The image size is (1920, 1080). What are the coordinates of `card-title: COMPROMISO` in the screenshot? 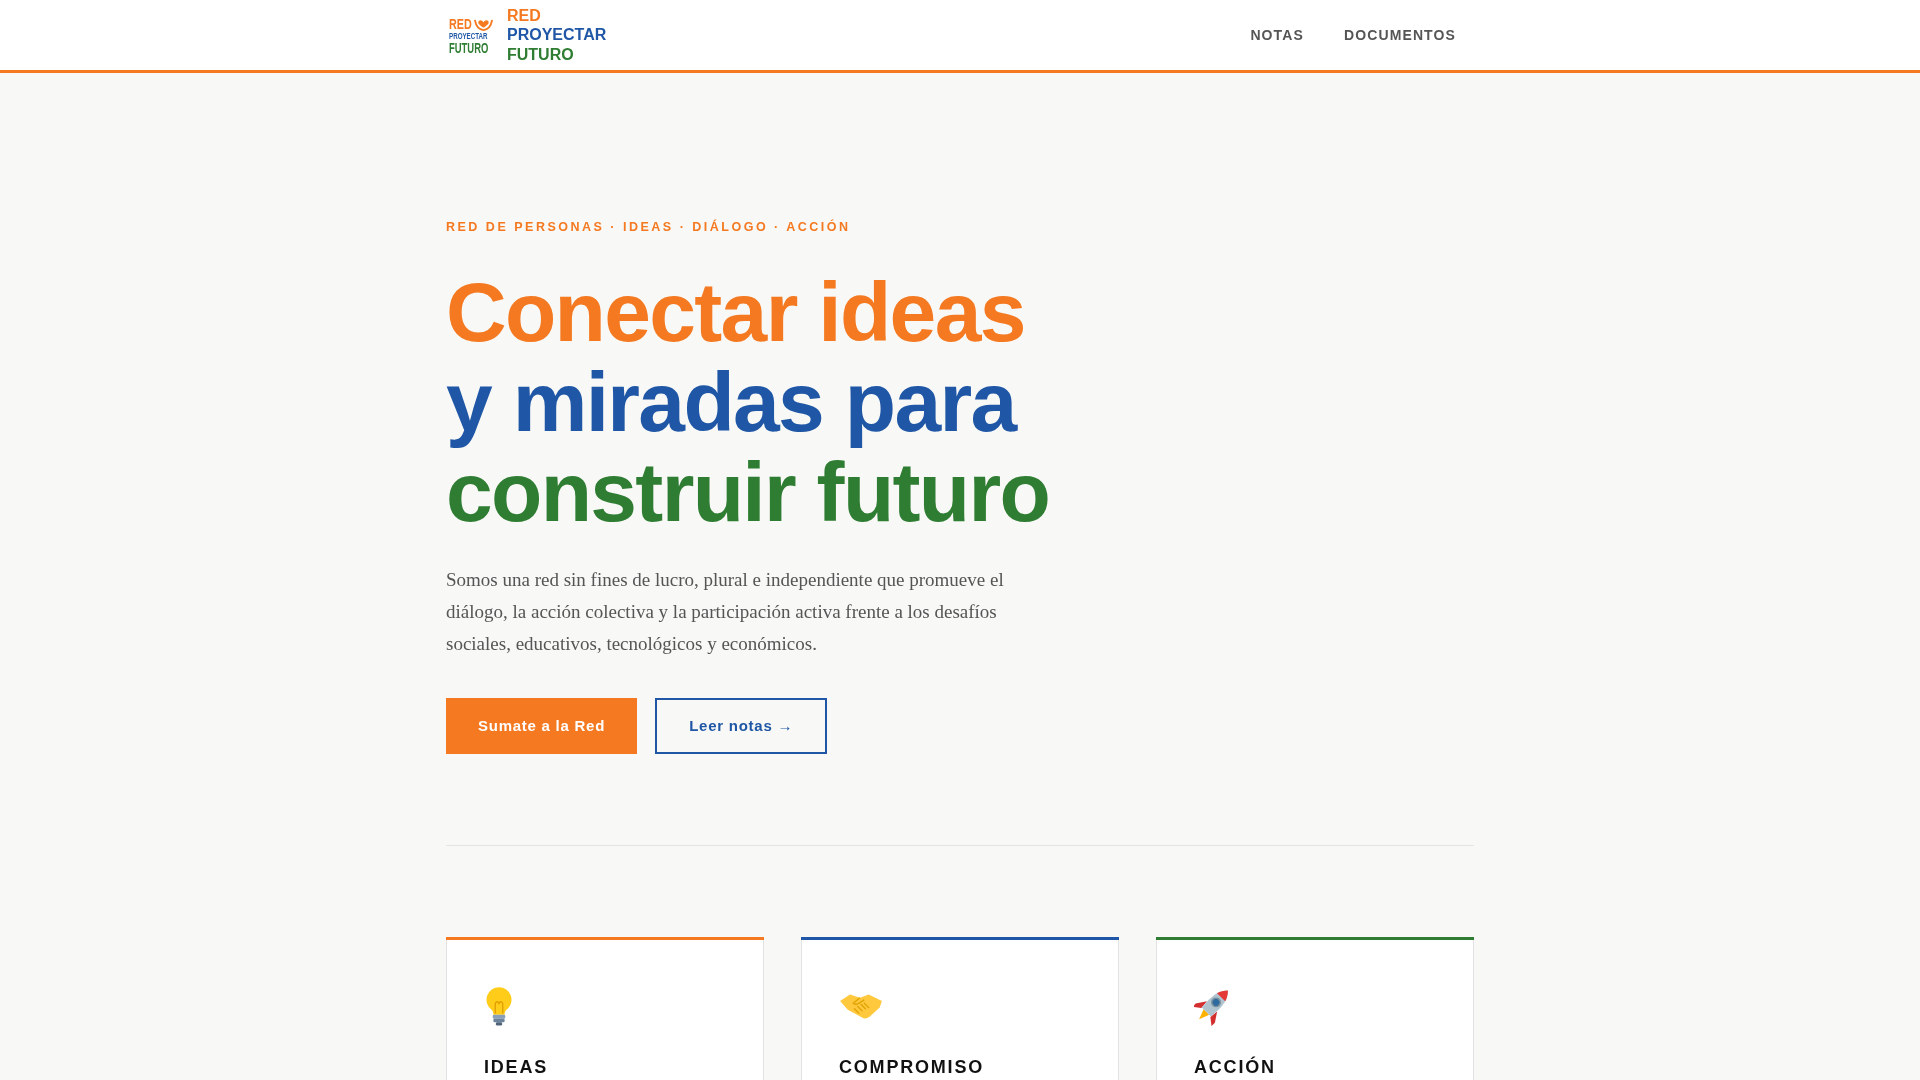 It's located at (911, 1067).